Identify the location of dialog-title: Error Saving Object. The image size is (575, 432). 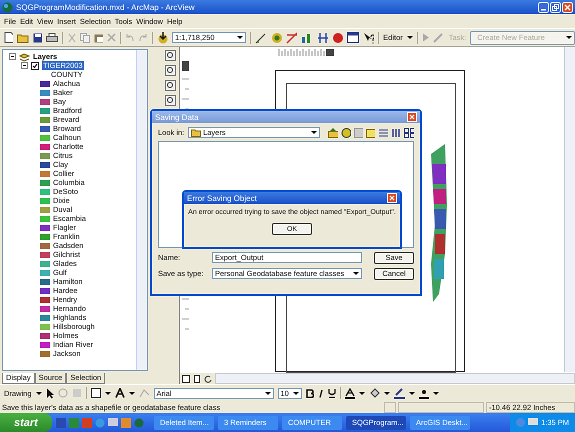
(222, 198).